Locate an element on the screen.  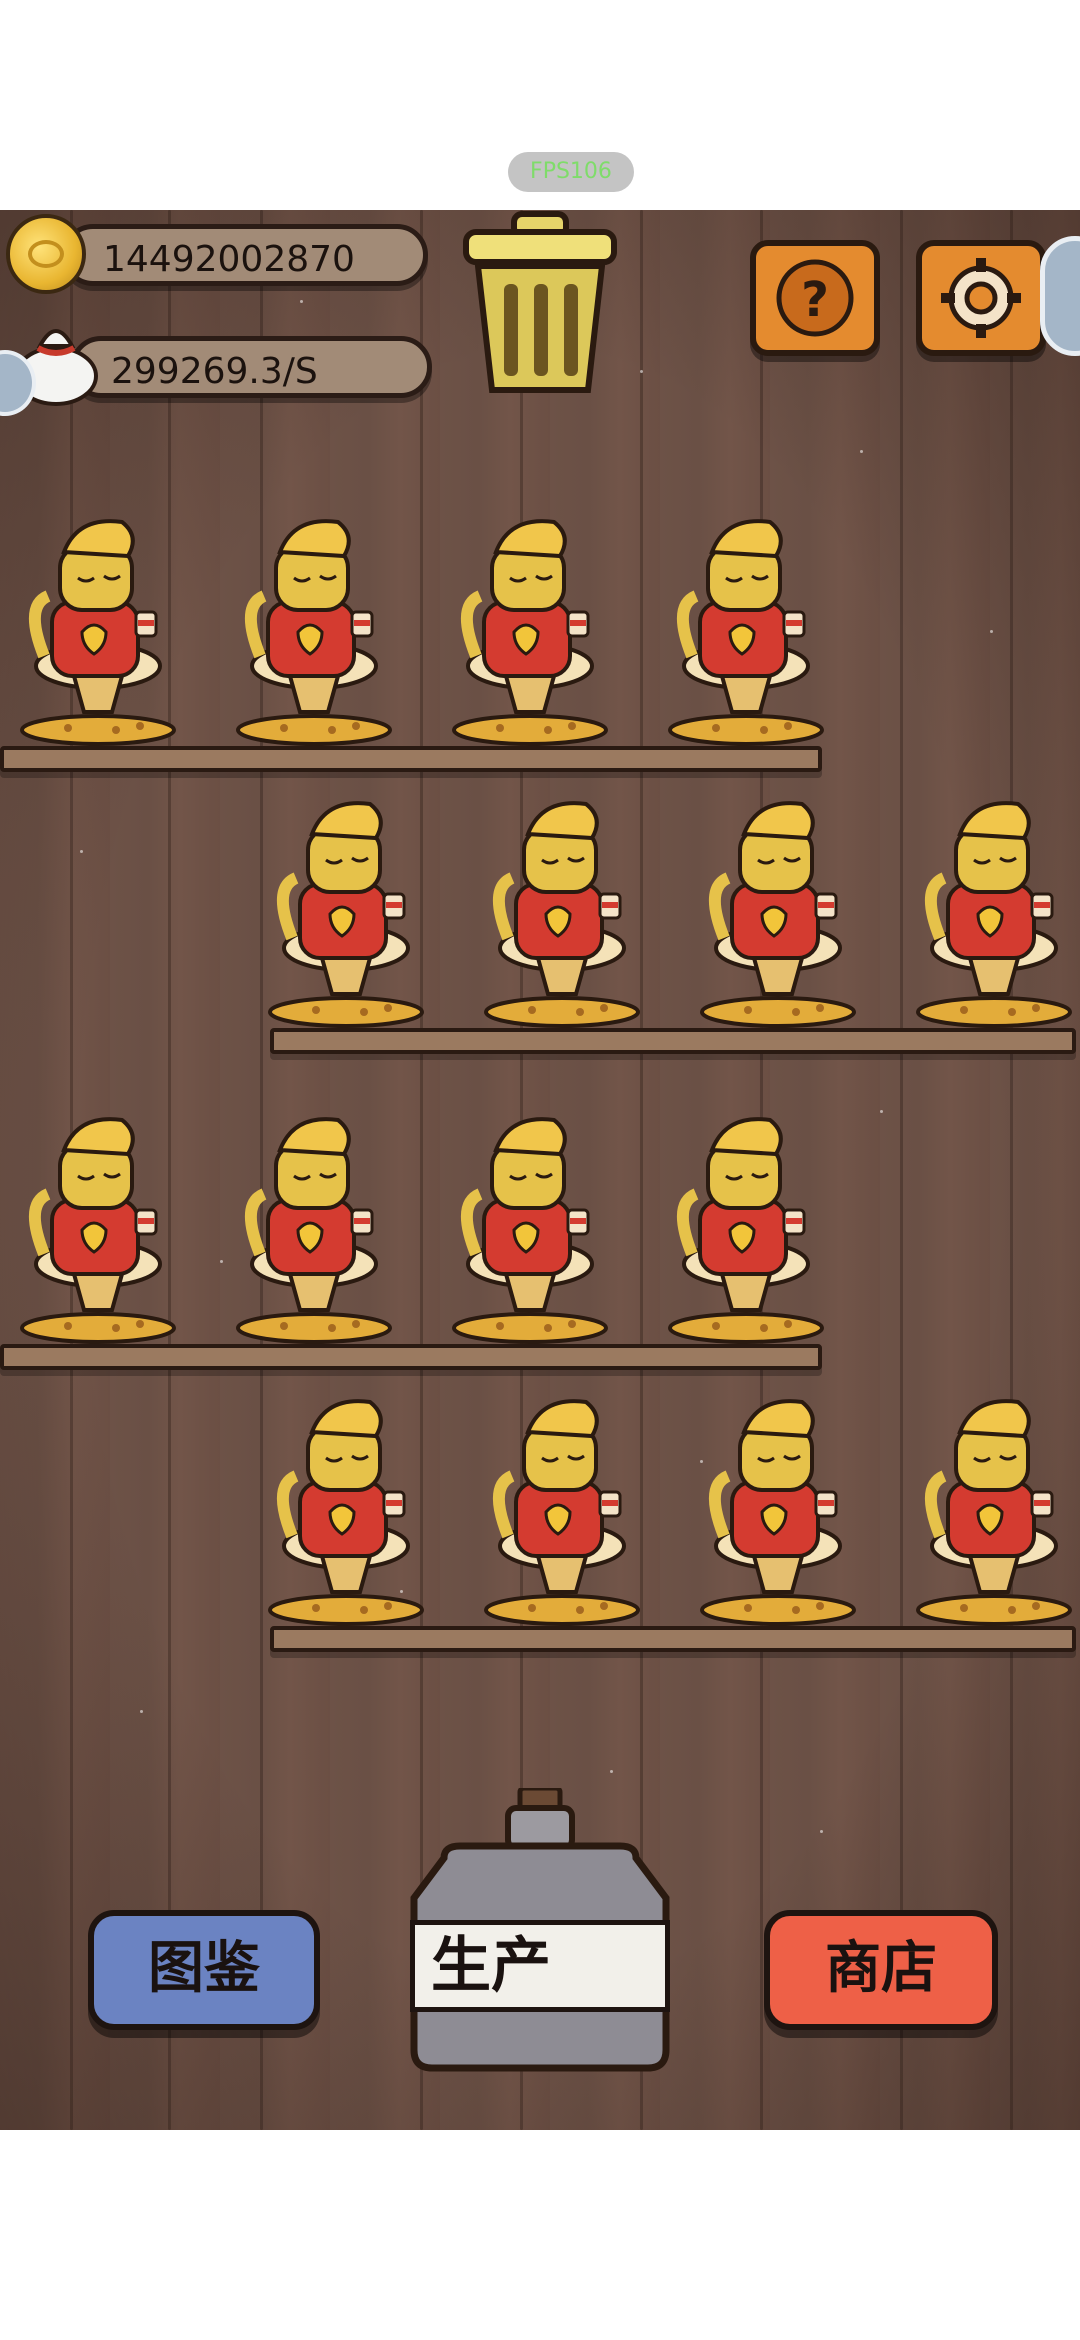
side-badge-right is located at coordinates (1060, 296).